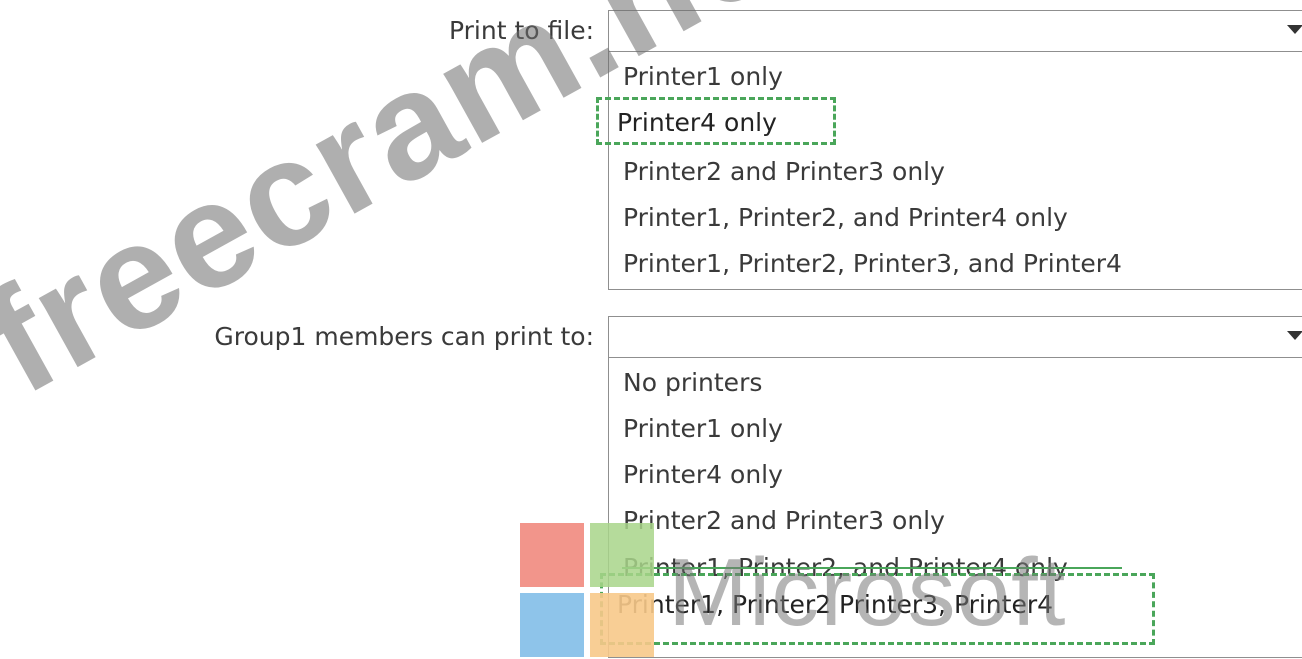  I want to click on logo-blue-square, so click(552, 625).